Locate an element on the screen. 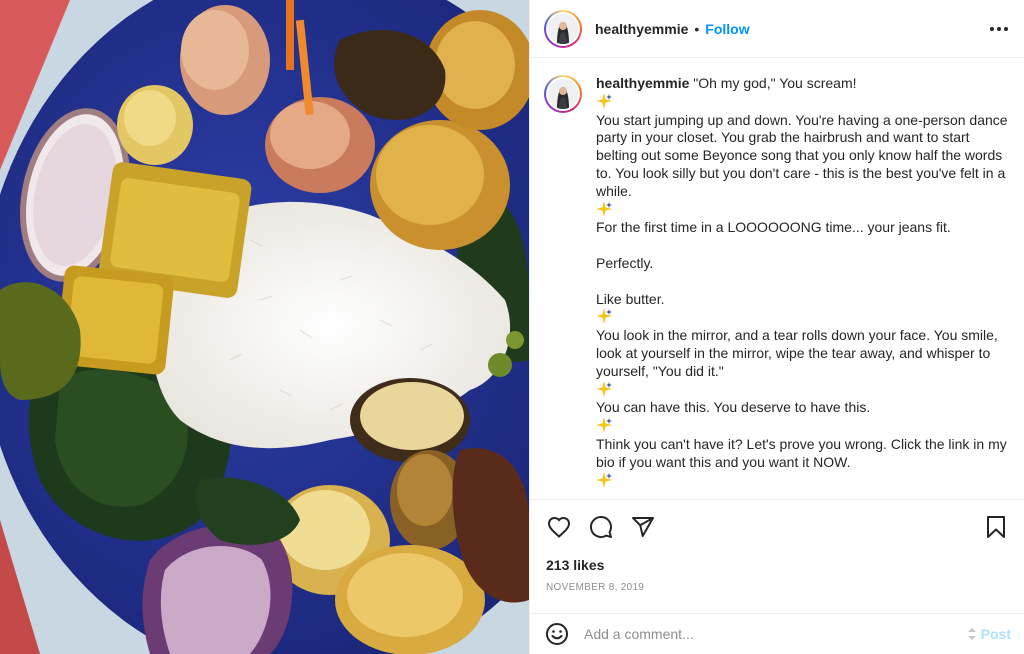 Image resolution: width=1024 pixels, height=654 pixels. caption-profile-photo is located at coordinates (563, 94).